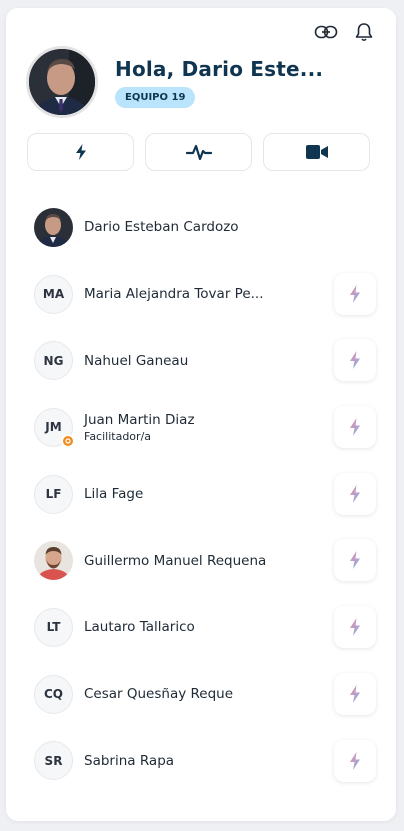 This screenshot has width=404, height=831. What do you see at coordinates (205, 427) in the screenshot?
I see `list-item: JM Juan Martin Diaz Facilitador/a` at bounding box center [205, 427].